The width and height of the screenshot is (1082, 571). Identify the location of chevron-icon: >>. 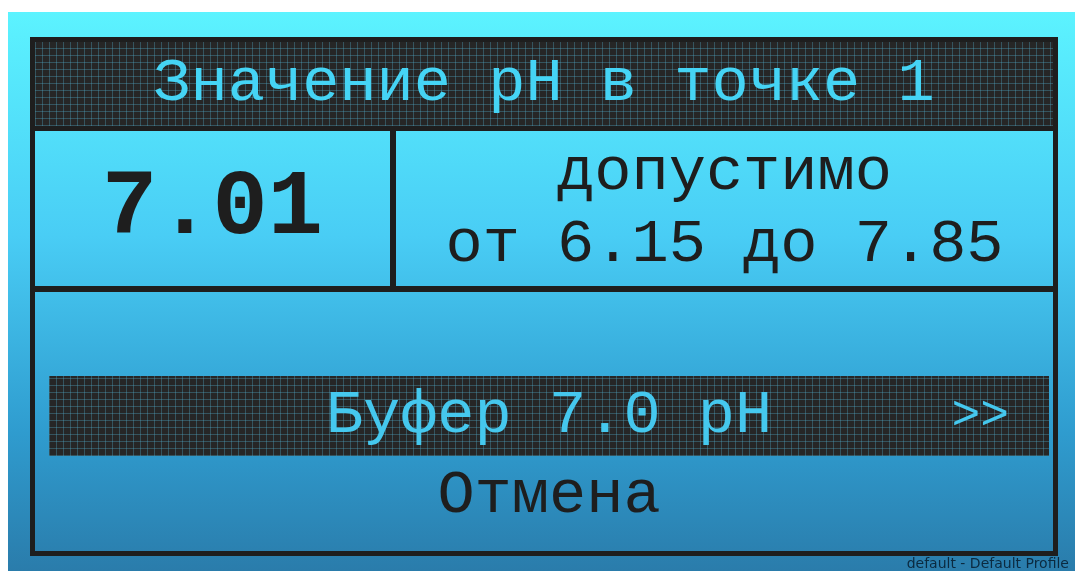
(980, 416).